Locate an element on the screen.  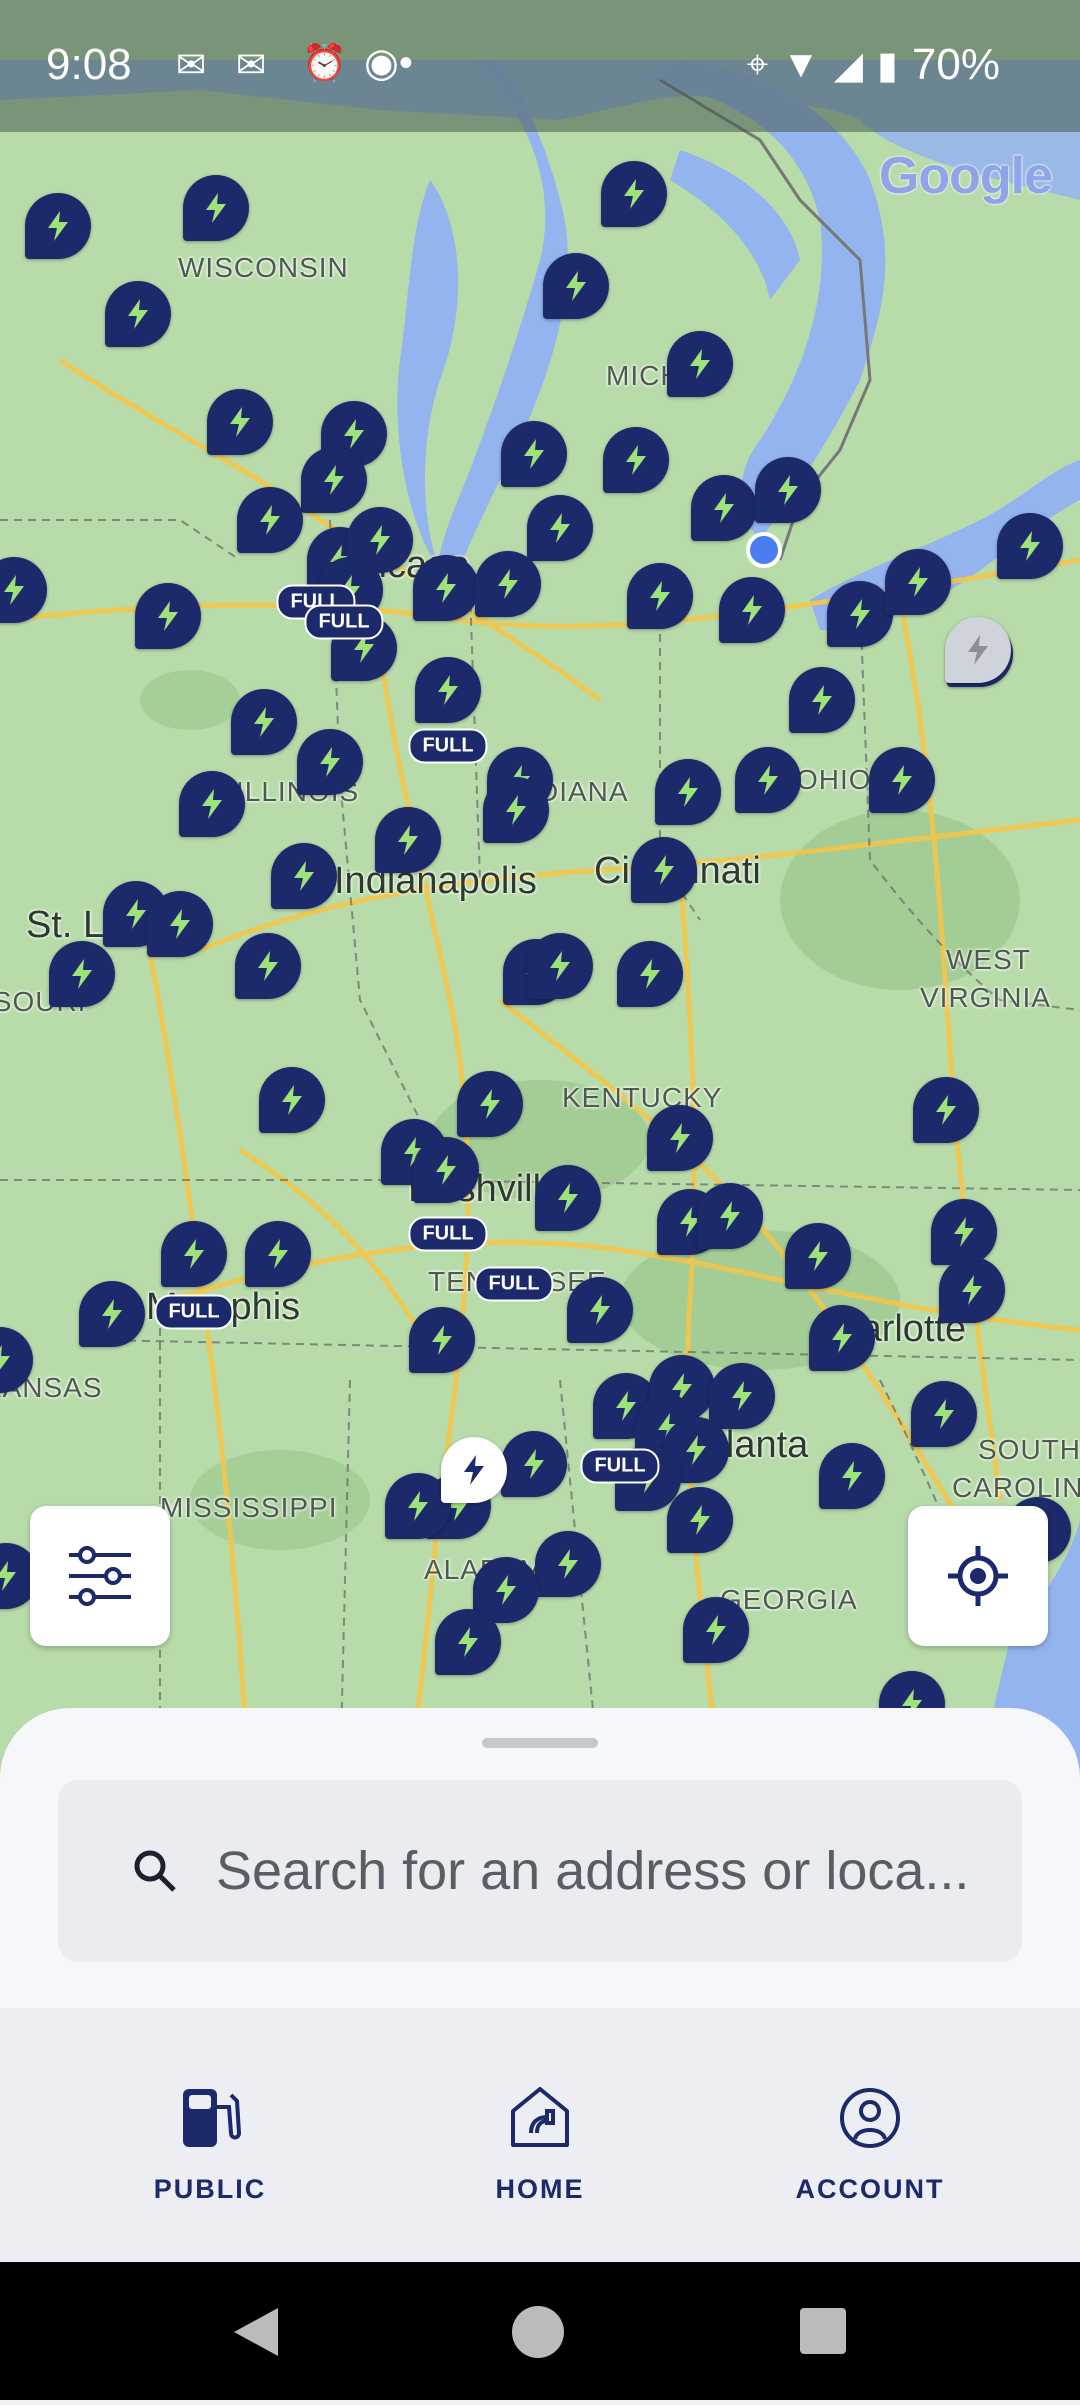
nav-account-label: ACCOUNT is located at coordinates (870, 2189).